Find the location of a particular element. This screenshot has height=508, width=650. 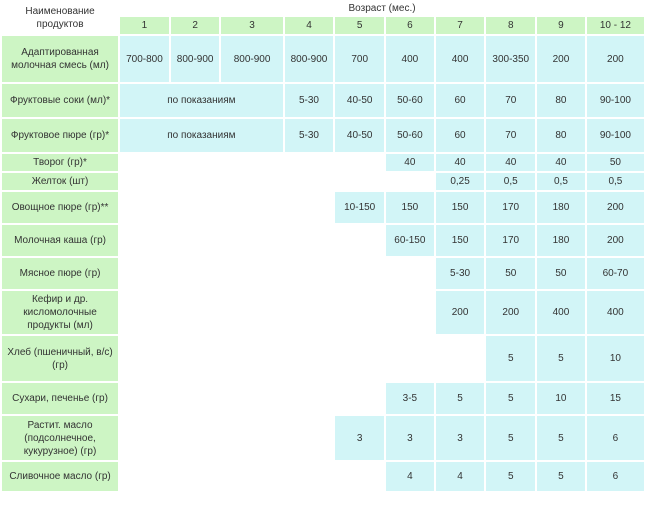

value-cell: 10-150 is located at coordinates (360, 207).